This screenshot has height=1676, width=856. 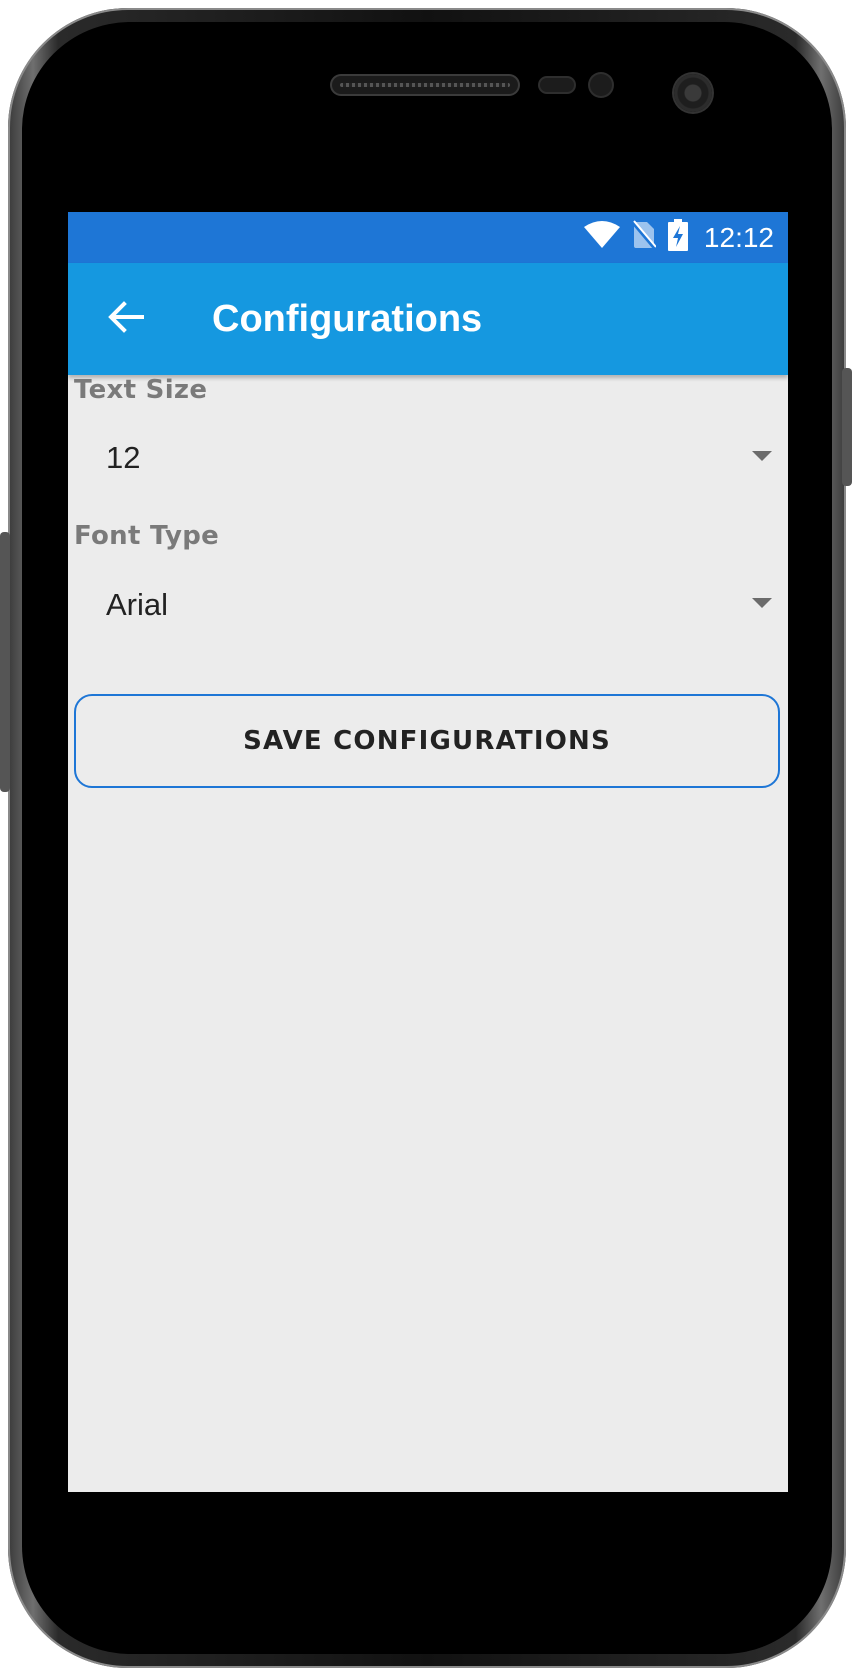 What do you see at coordinates (738, 237) in the screenshot?
I see `status-time: 12:12` at bounding box center [738, 237].